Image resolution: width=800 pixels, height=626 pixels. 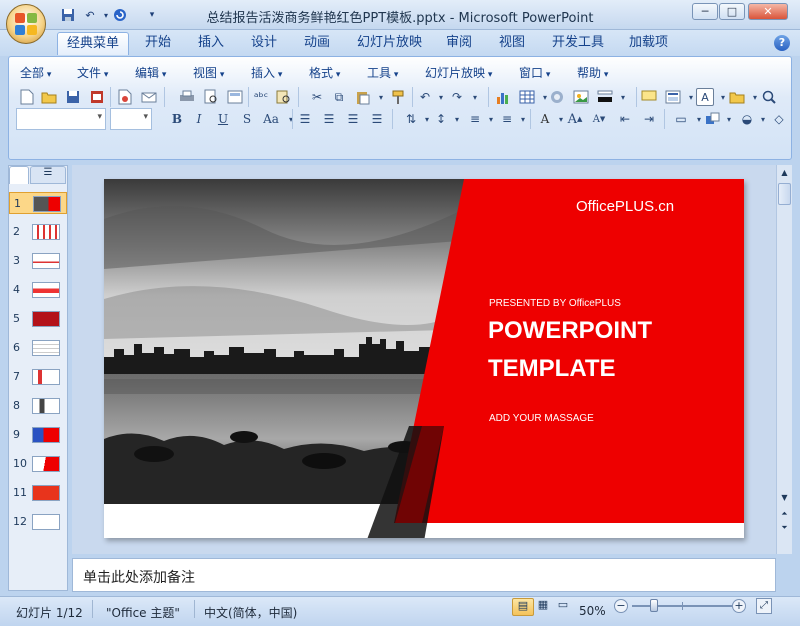 I want to click on format-painter-icon, so click(x=399, y=97).